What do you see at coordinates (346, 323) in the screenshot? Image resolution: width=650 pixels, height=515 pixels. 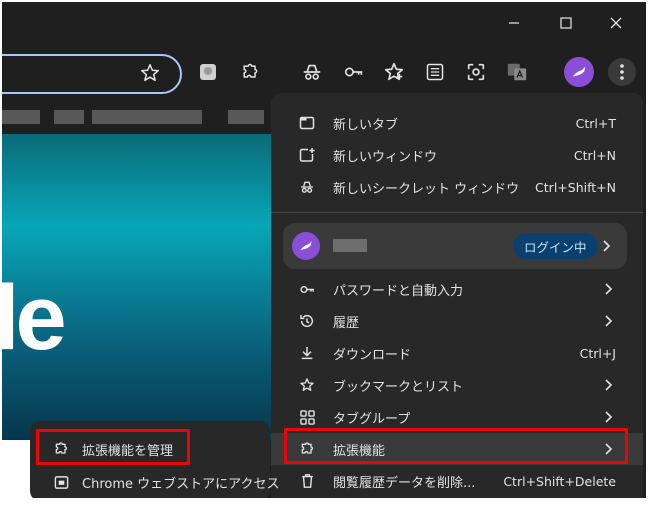 I see `menu-item-label: 履歴` at bounding box center [346, 323].